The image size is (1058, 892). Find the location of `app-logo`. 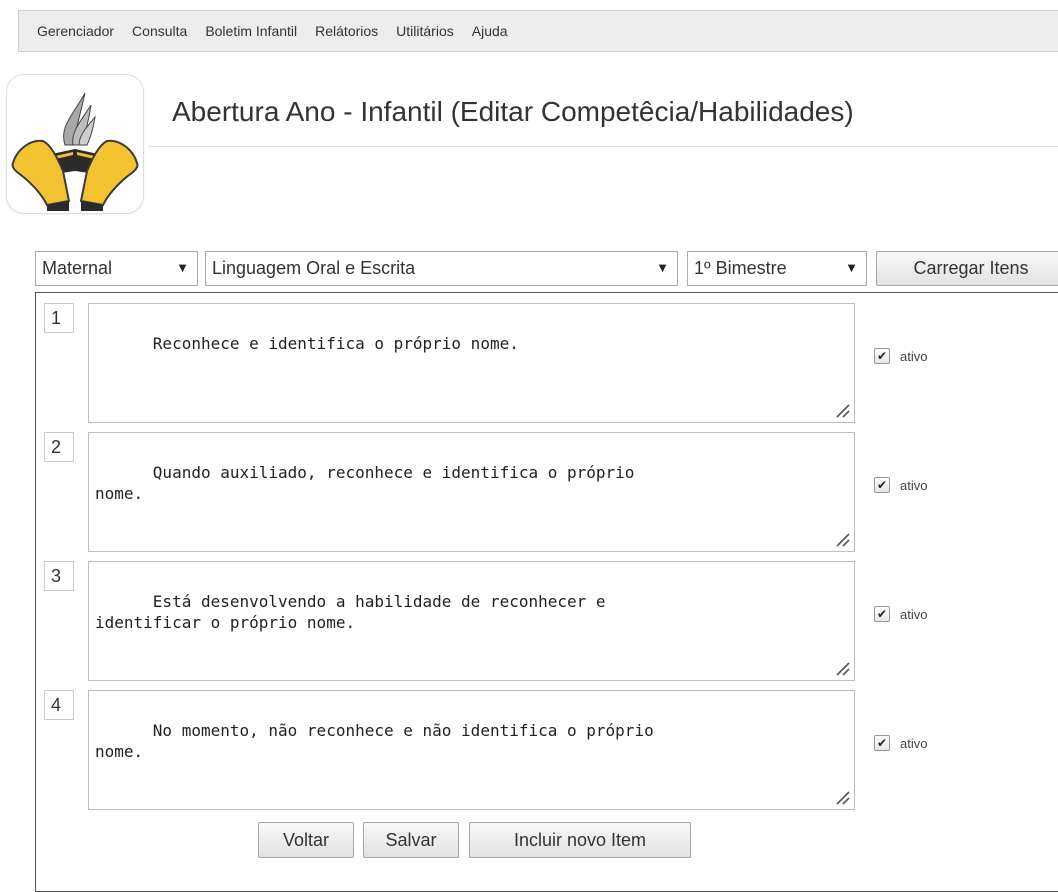

app-logo is located at coordinates (75, 144).